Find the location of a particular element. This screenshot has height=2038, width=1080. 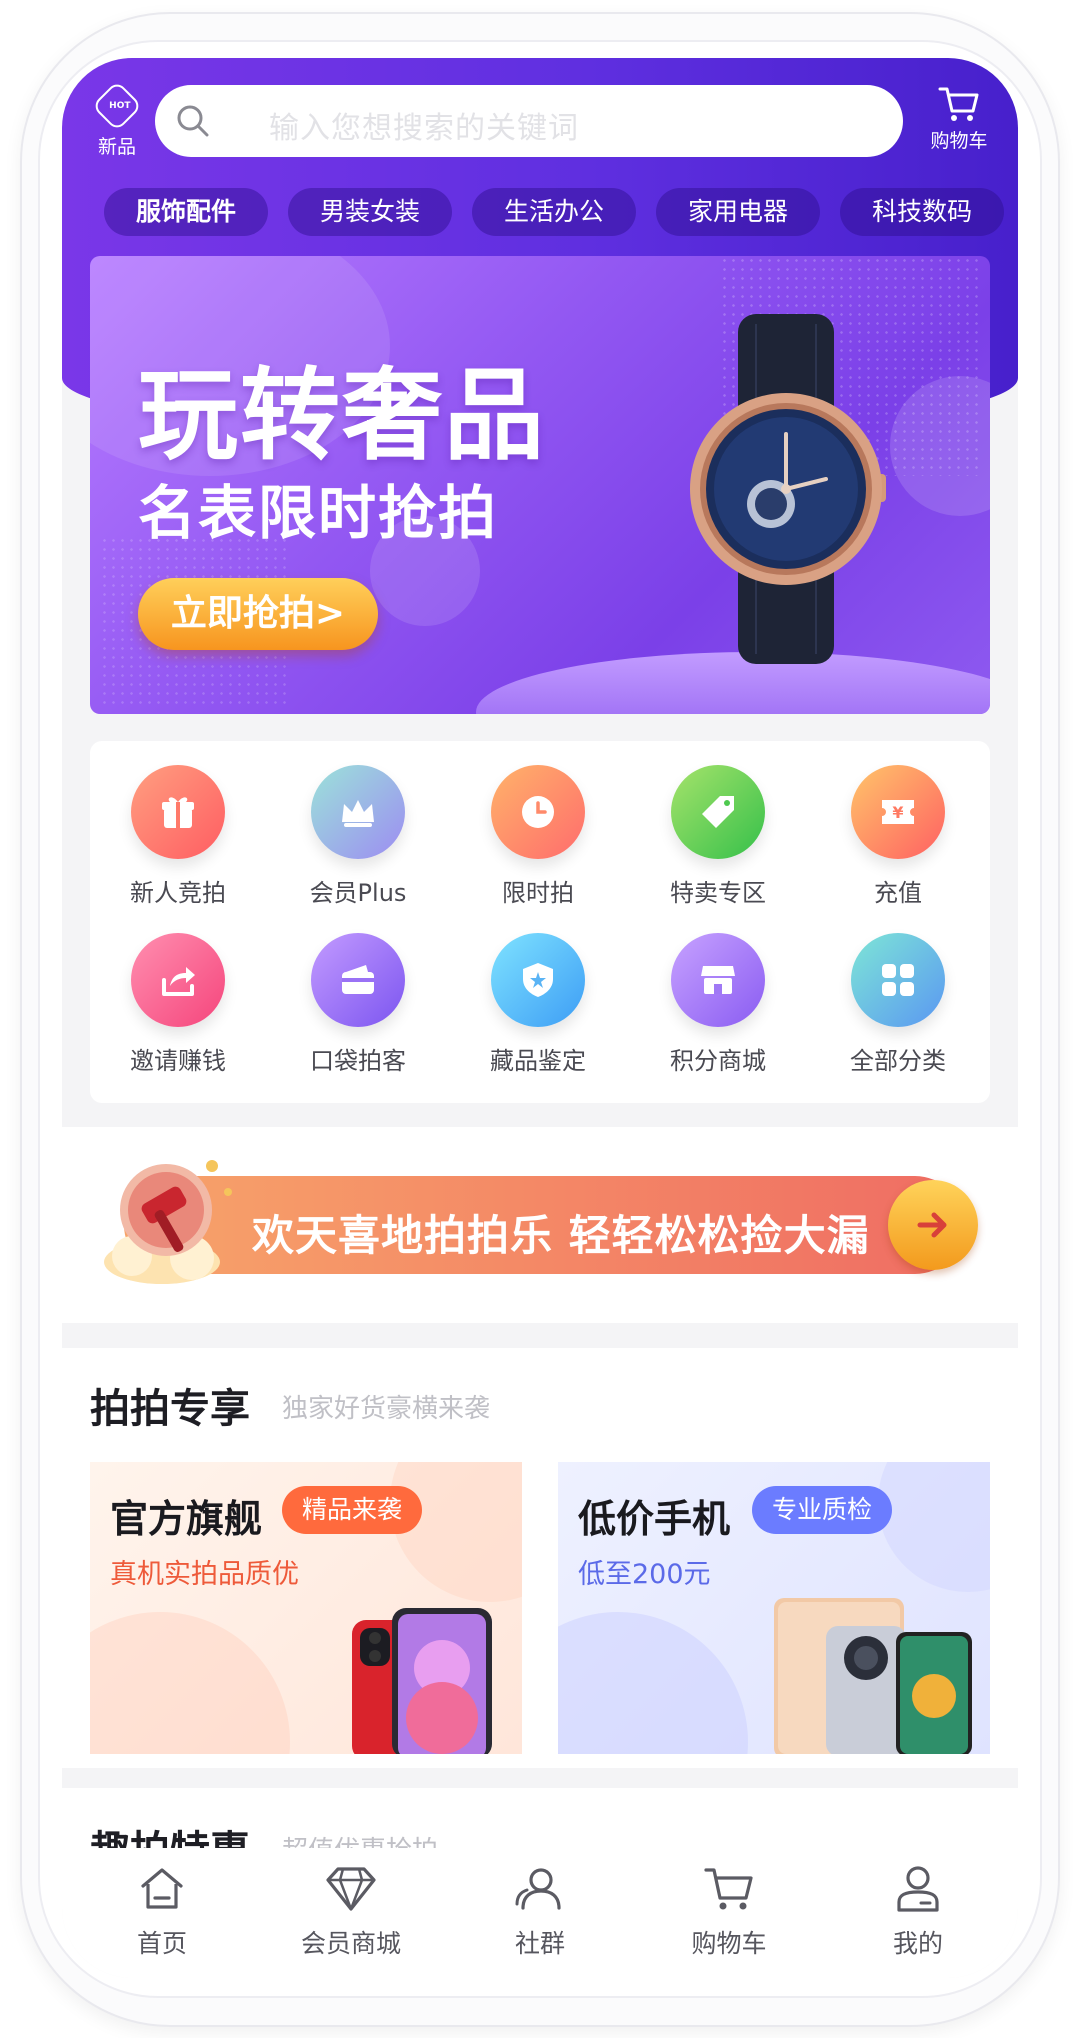

grid-label: 充值 is located at coordinates (898, 893).